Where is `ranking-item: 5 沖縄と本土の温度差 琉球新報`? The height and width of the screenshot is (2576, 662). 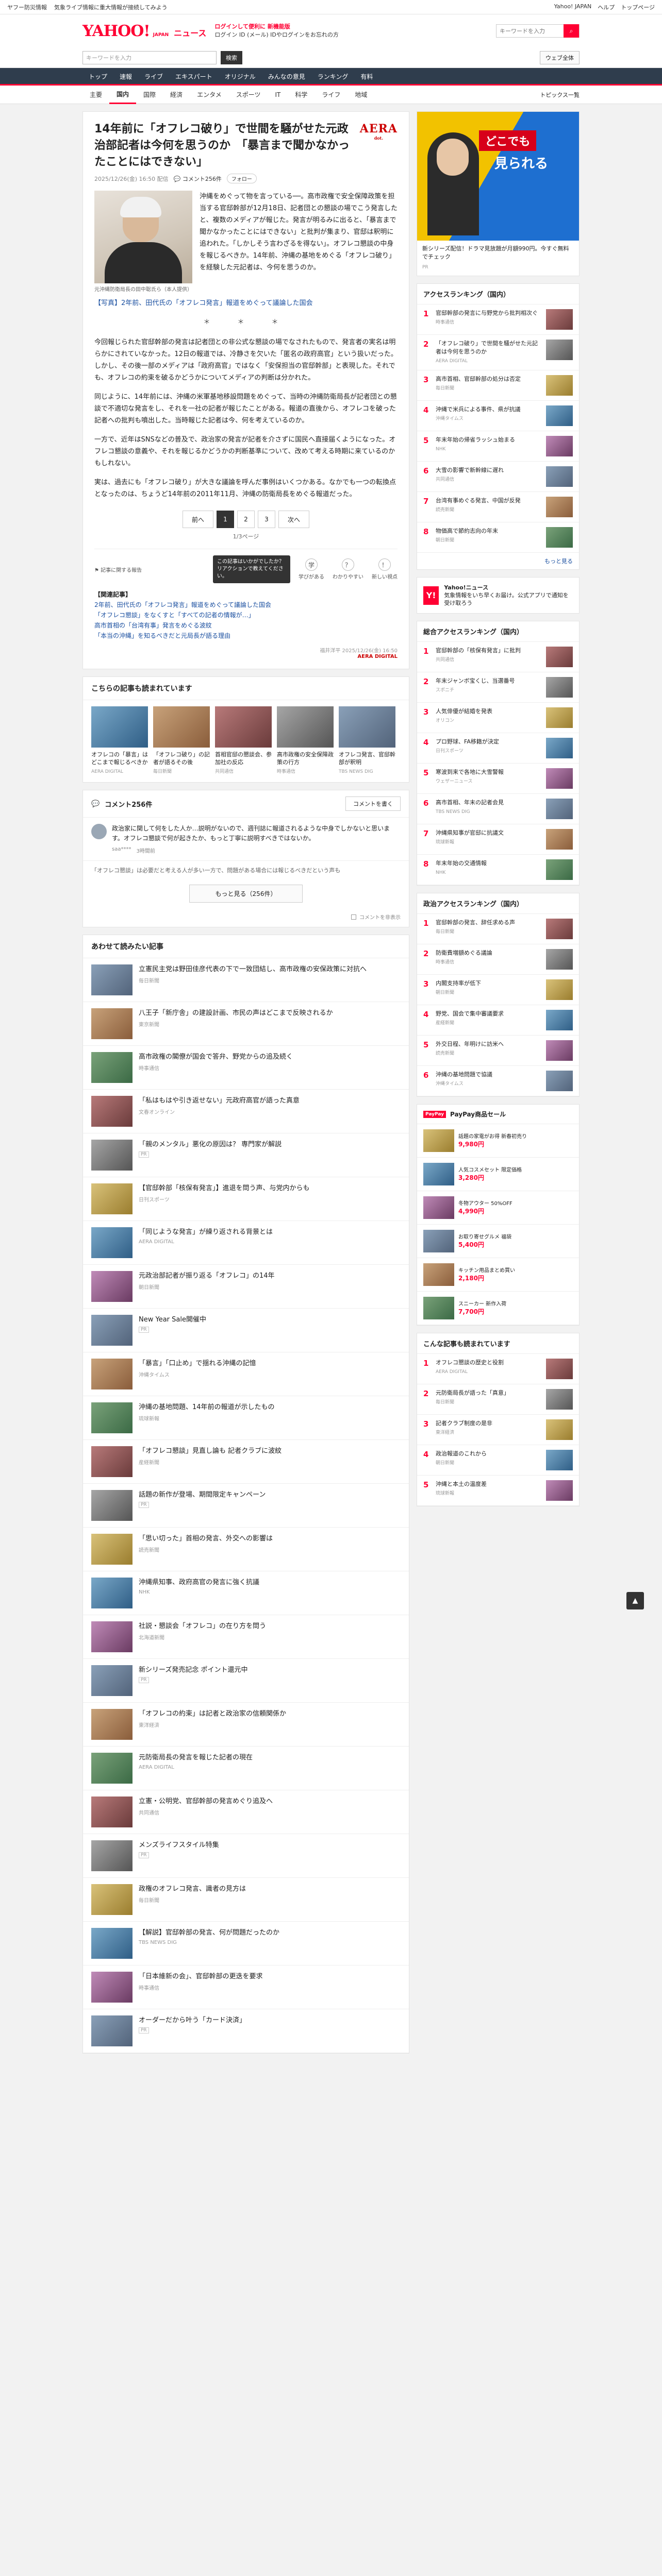 ranking-item: 5 沖縄と本土の温度差 琉球新報 is located at coordinates (498, 1491).